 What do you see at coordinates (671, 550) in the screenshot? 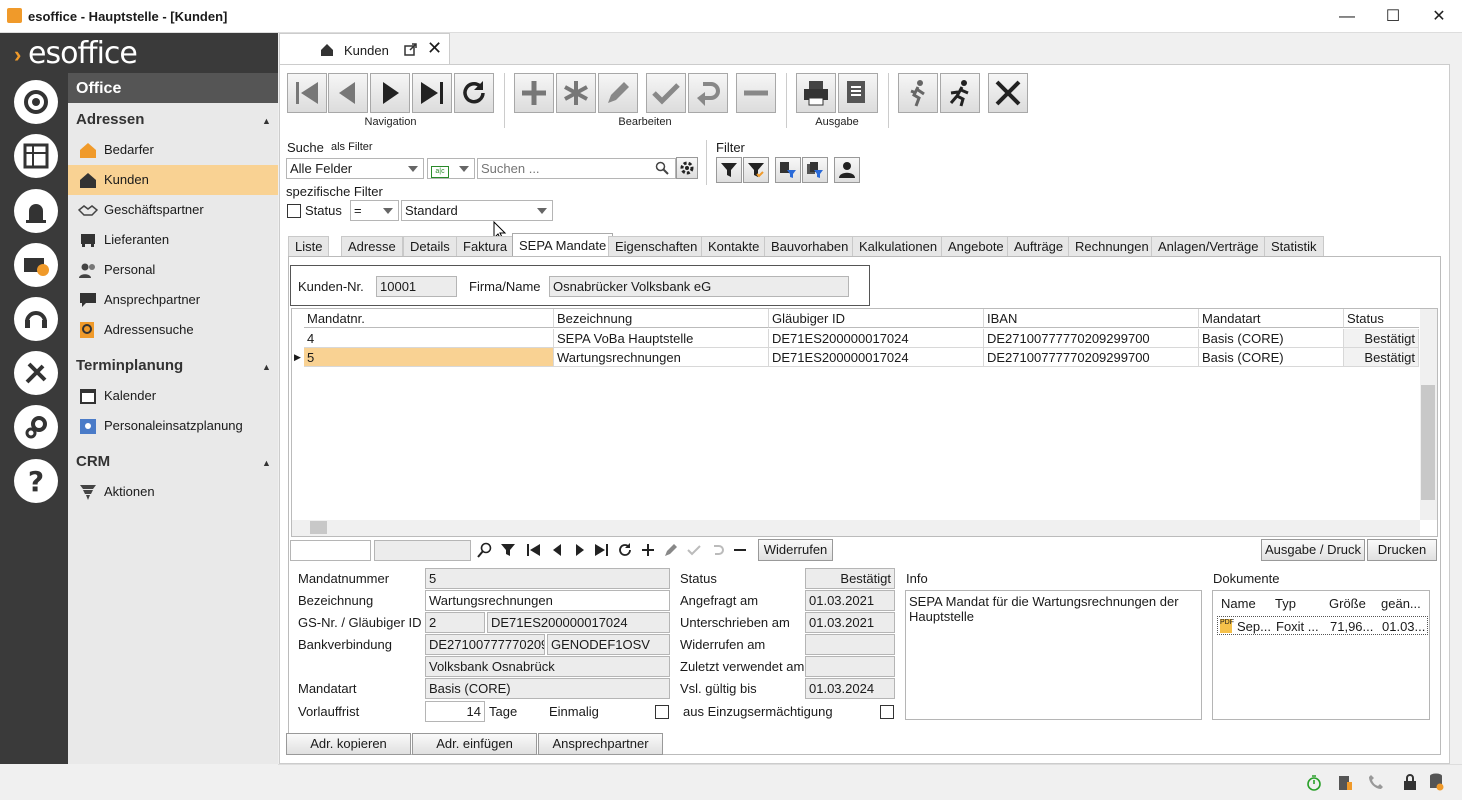
I see `pencil-icon` at bounding box center [671, 550].